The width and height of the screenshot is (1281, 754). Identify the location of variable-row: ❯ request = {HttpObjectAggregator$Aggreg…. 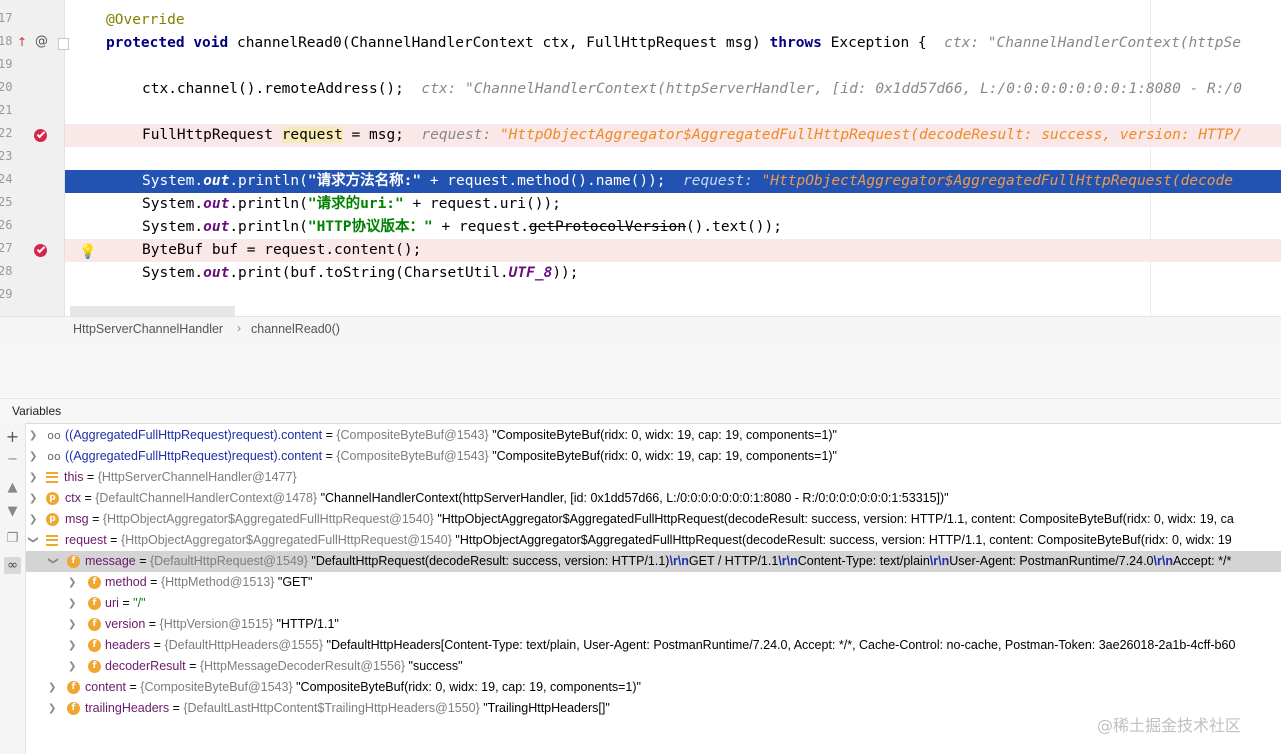
(653, 540).